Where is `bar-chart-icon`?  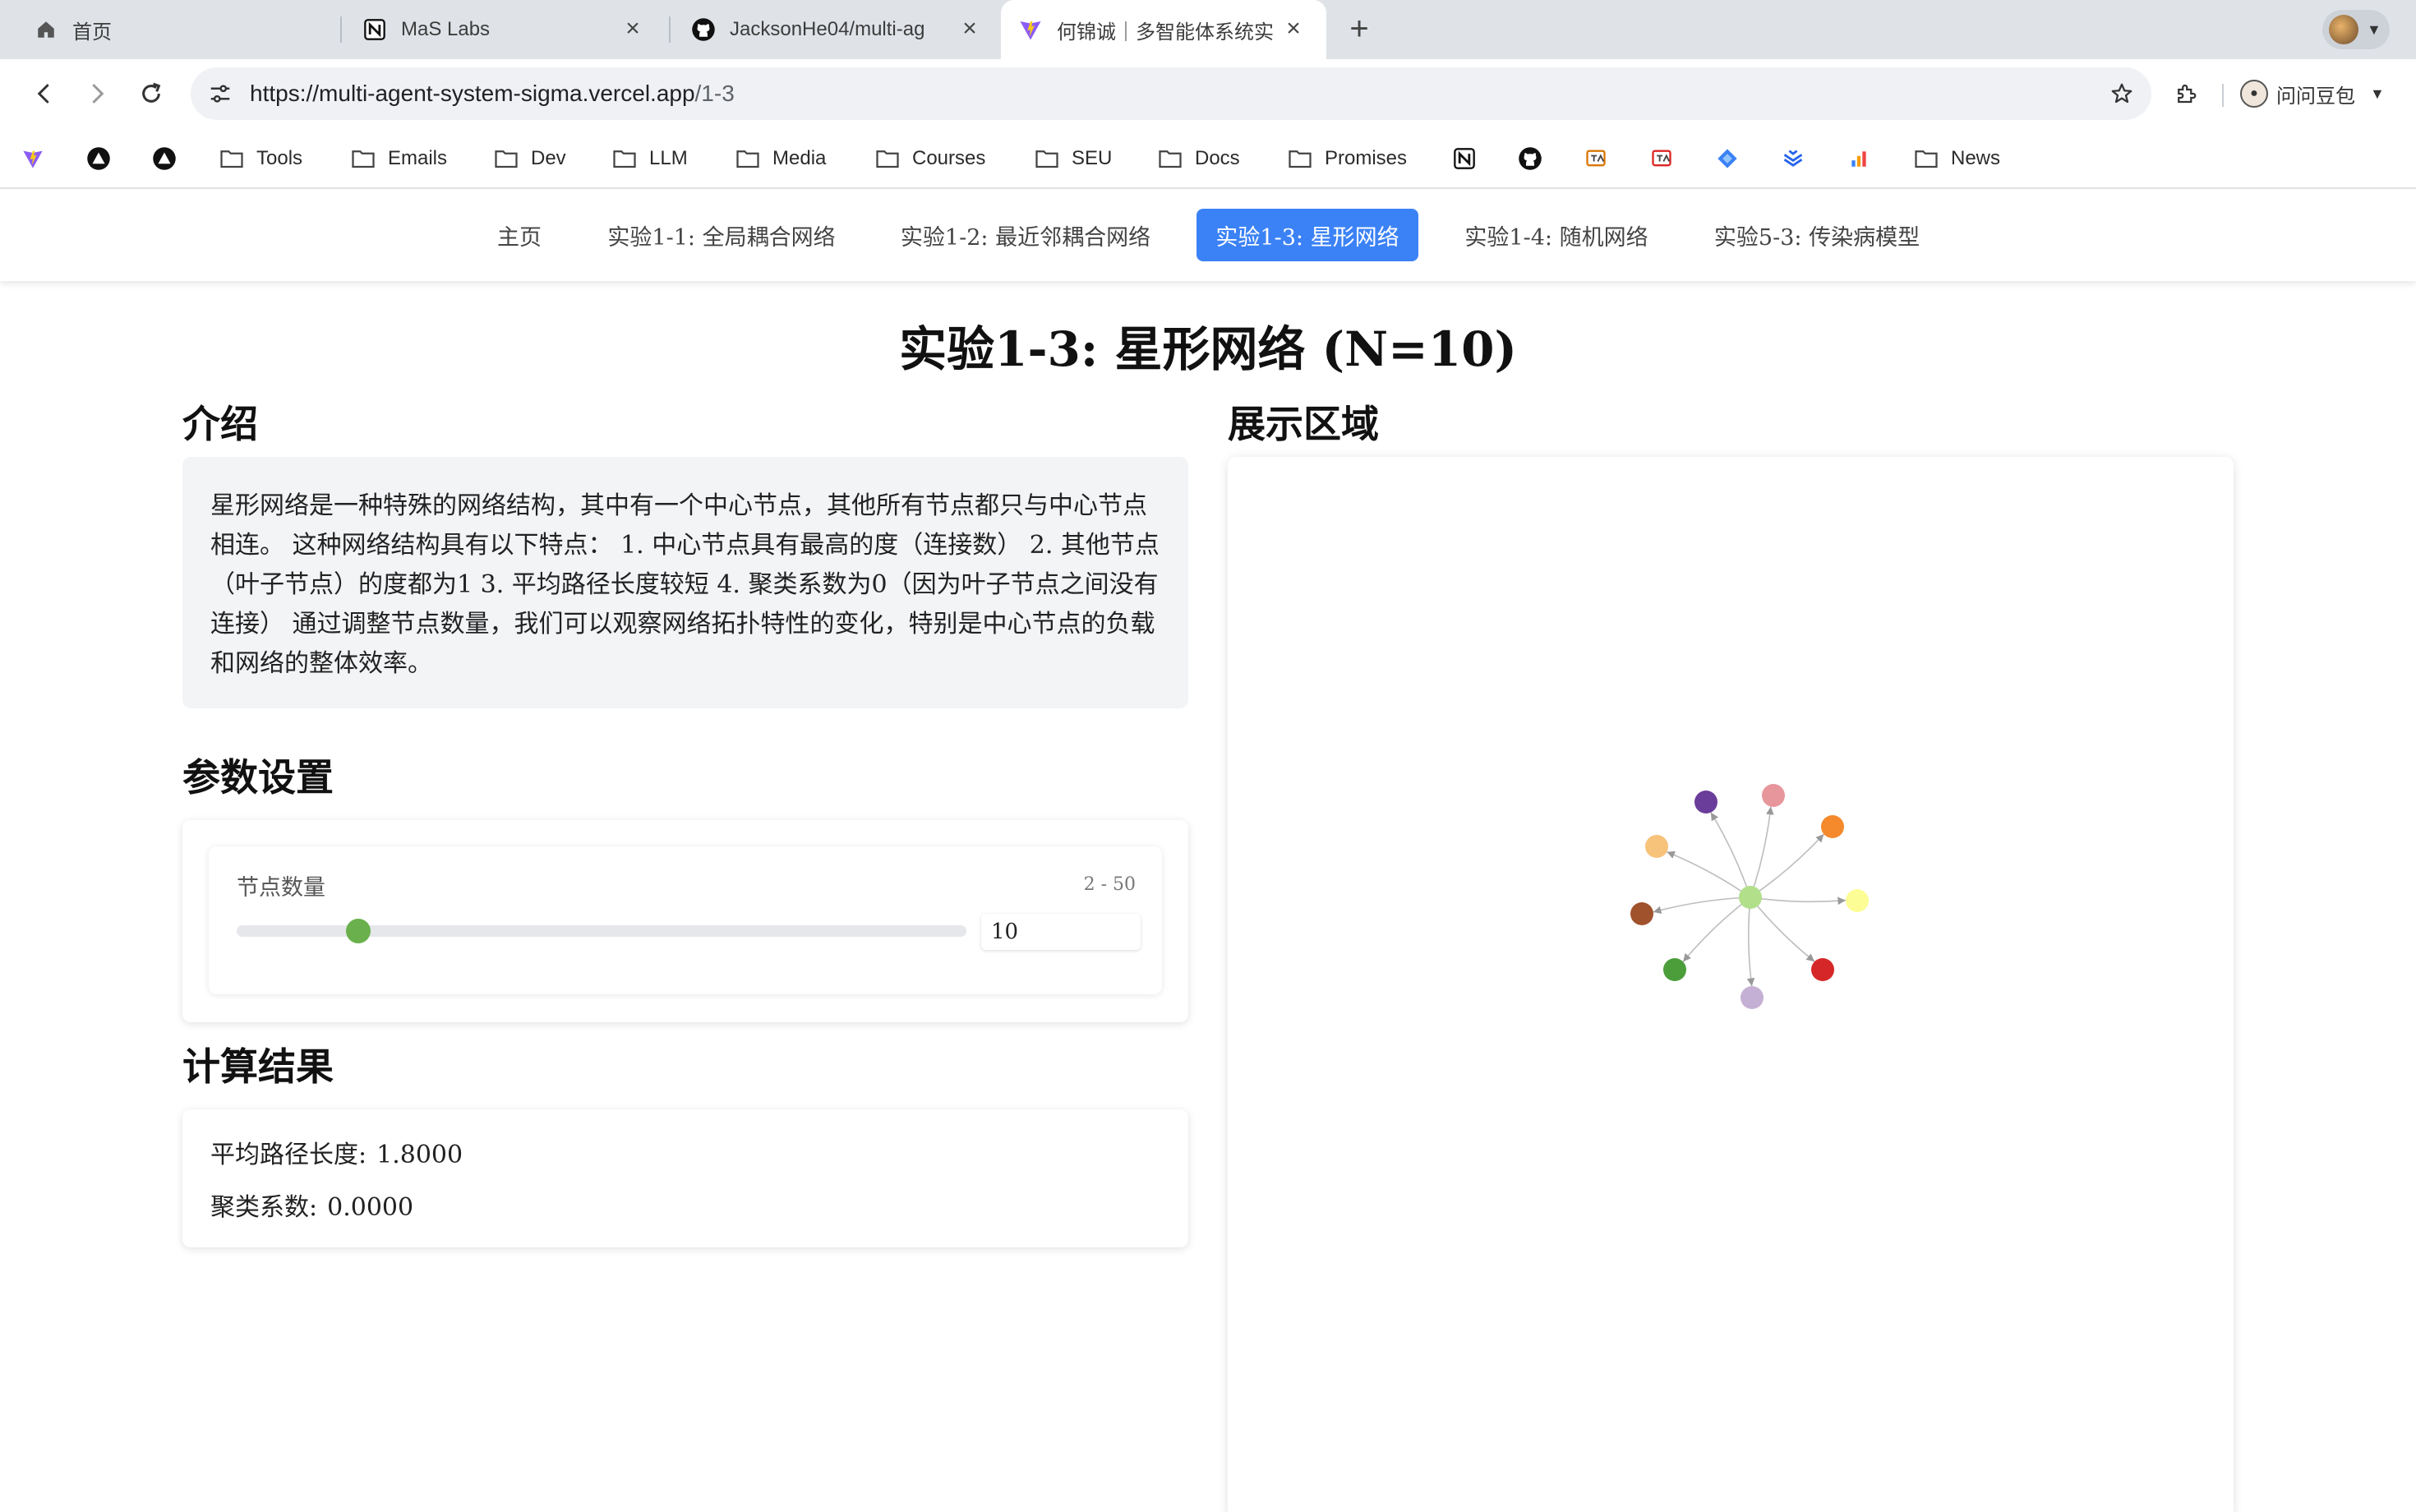 bar-chart-icon is located at coordinates (1859, 159).